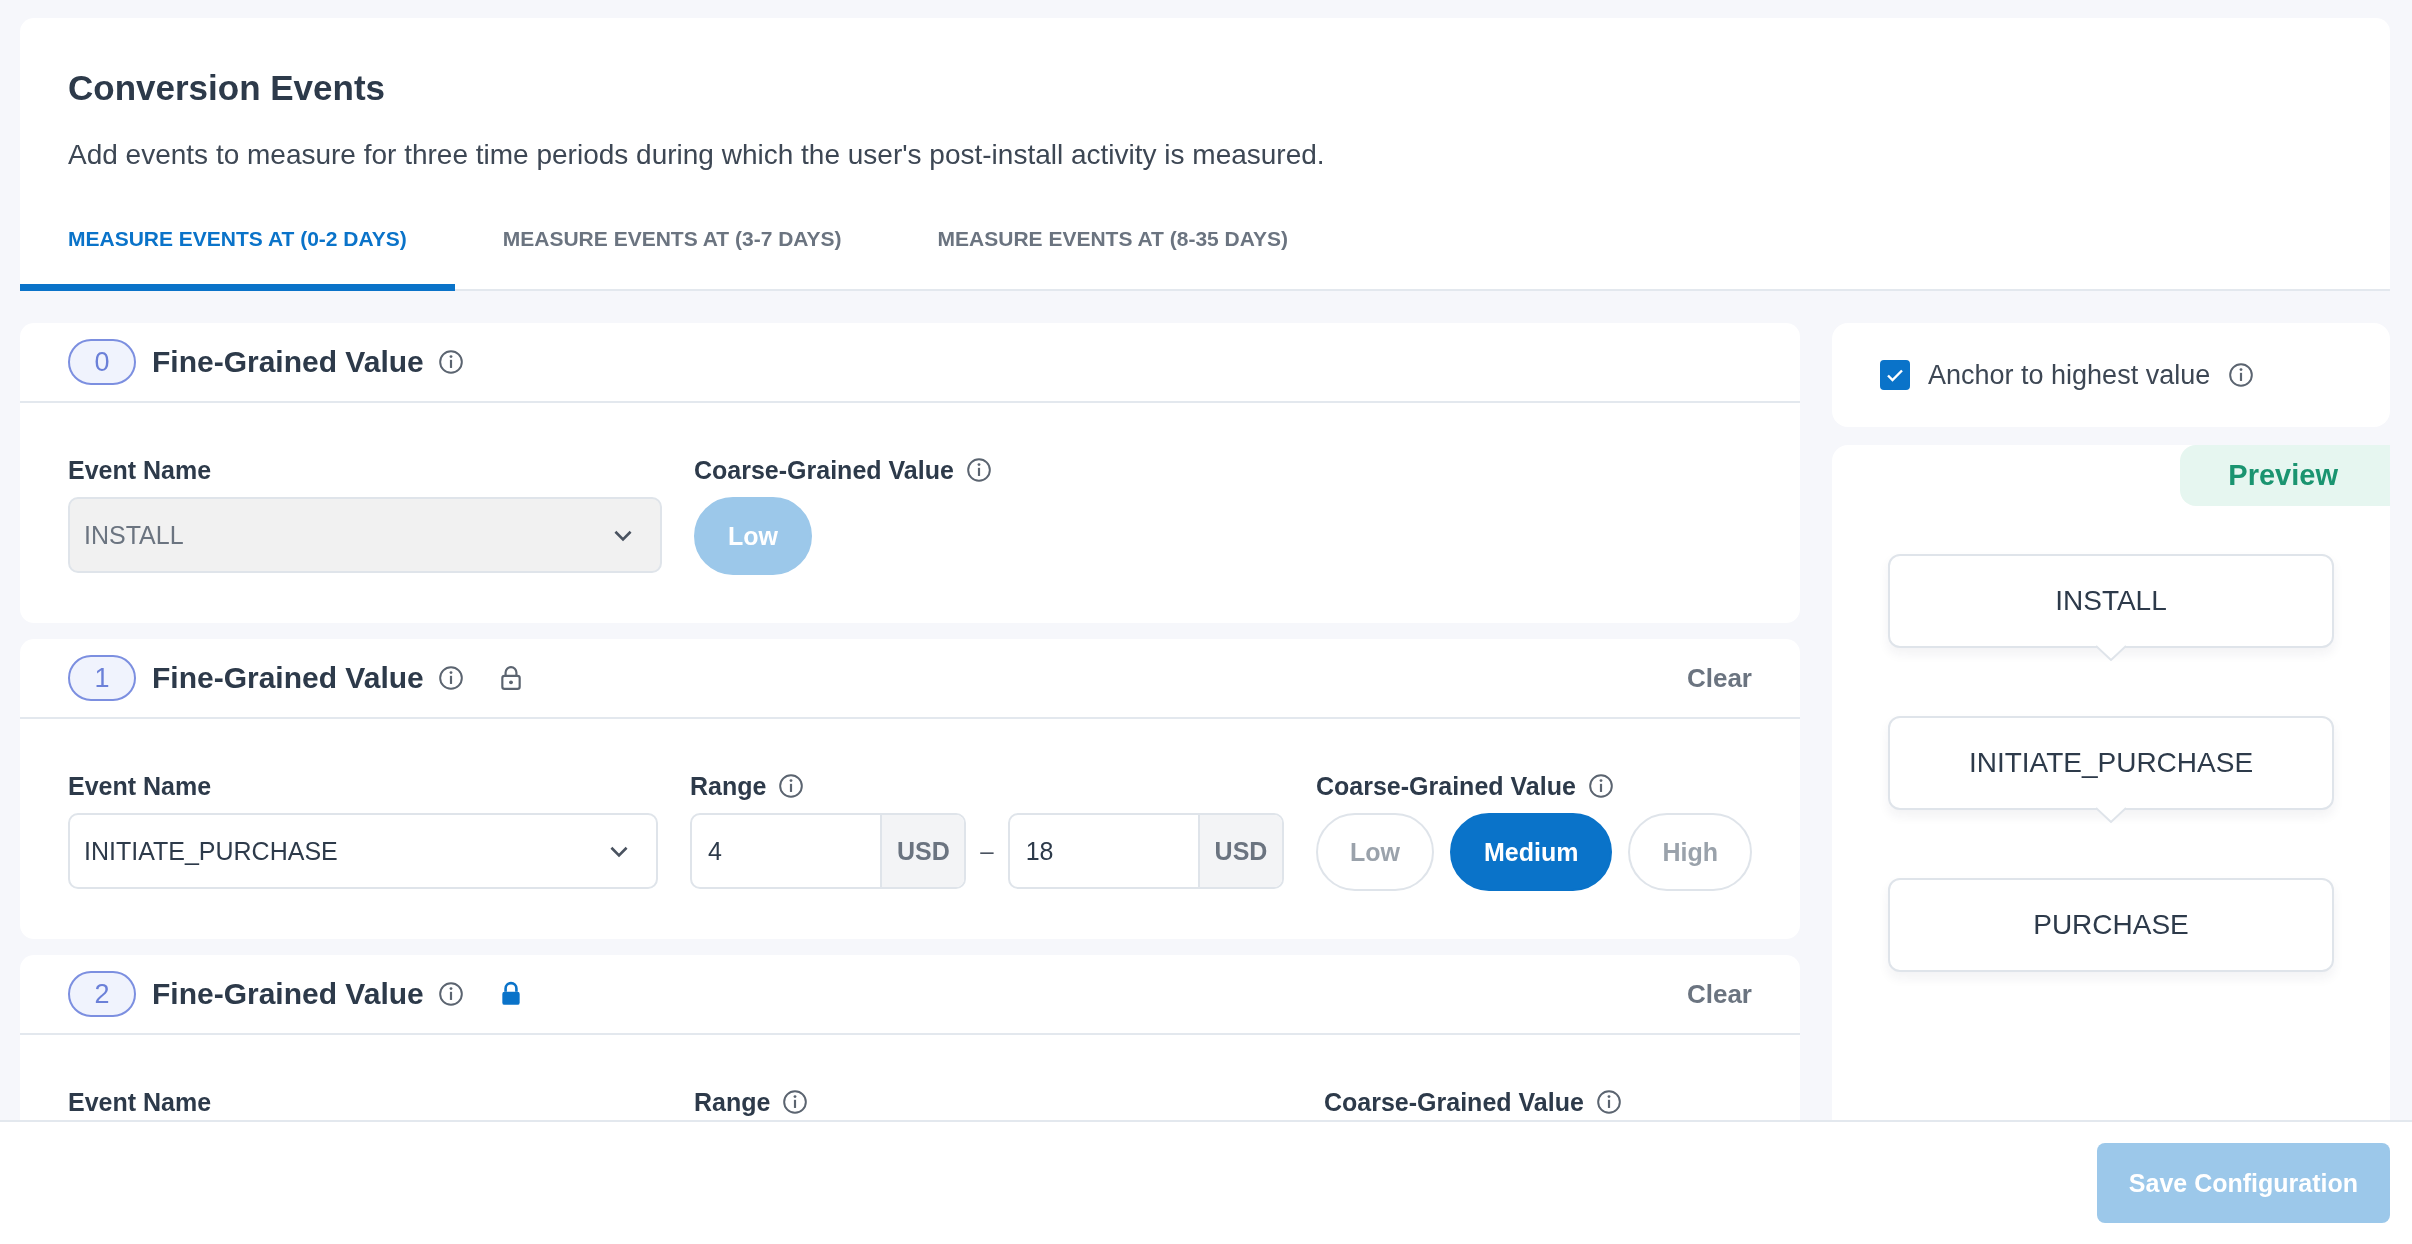 The image size is (2412, 1244). I want to click on checkbox, so click(1895, 375).